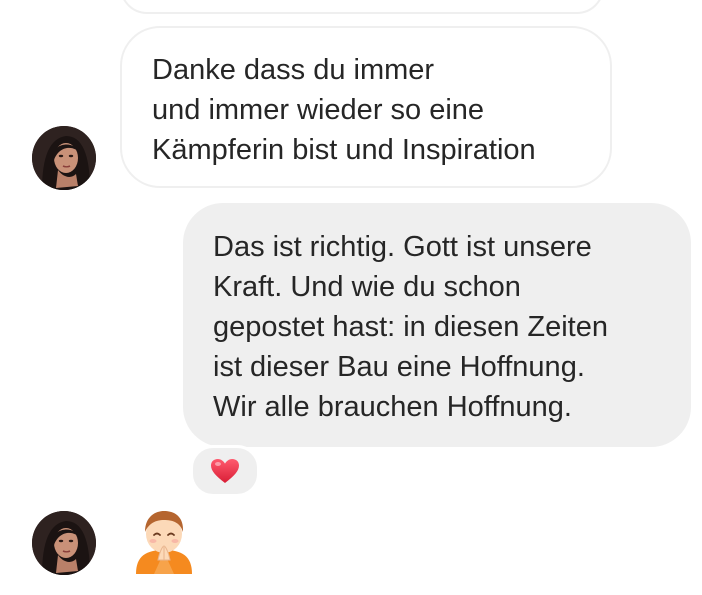 This screenshot has height=595, width=702. Describe the element at coordinates (293, 70) in the screenshot. I see `message-line: Danke dass du immer` at that location.